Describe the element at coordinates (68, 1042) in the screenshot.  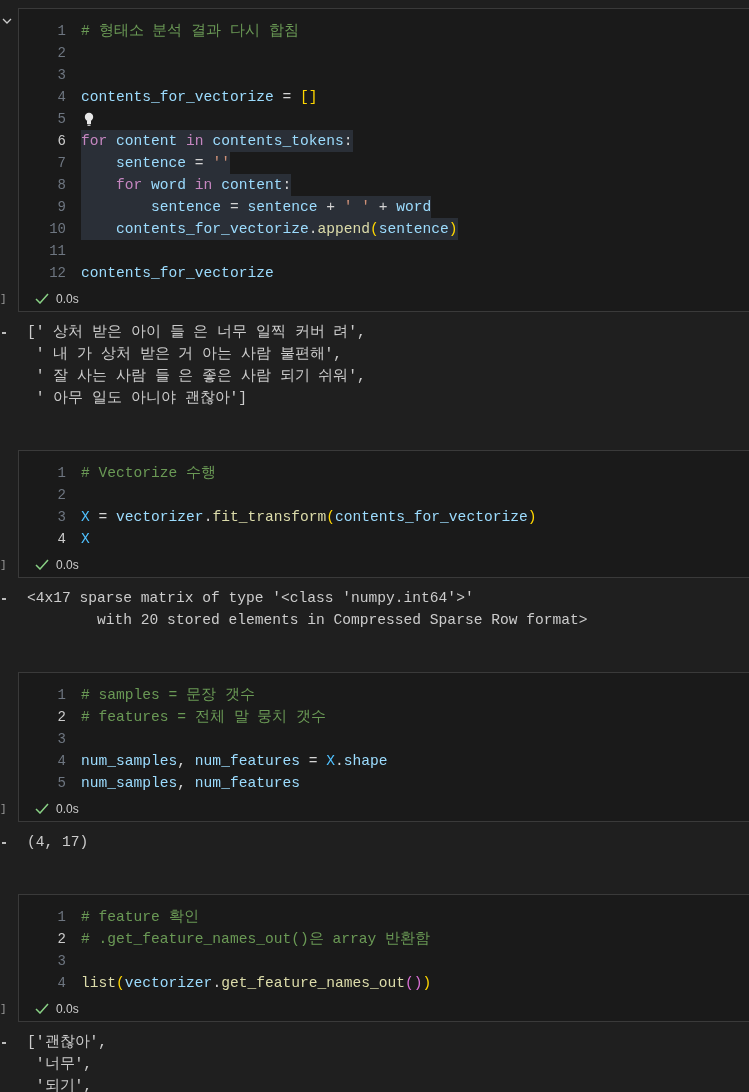
I see `output-line: ['괜찮아',` at that location.